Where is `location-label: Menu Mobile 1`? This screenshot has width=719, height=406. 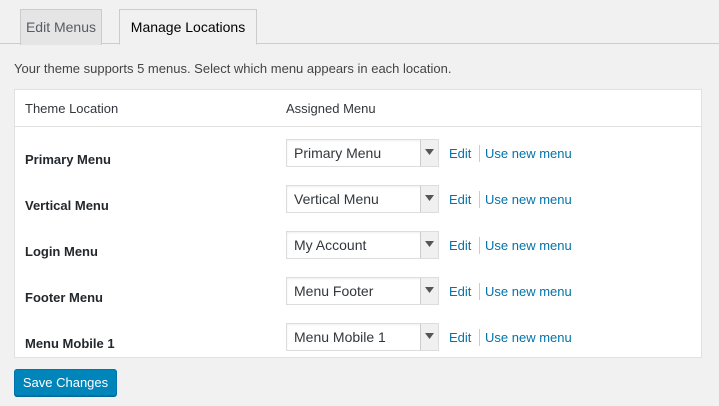 location-label: Menu Mobile 1 is located at coordinates (70, 343).